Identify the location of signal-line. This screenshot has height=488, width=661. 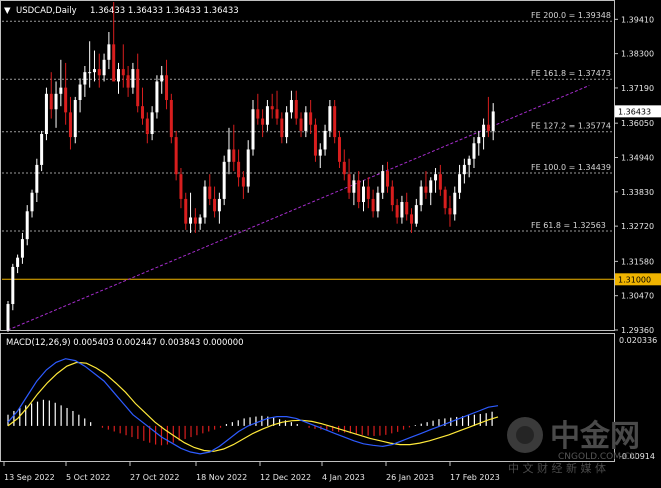
(253, 406).